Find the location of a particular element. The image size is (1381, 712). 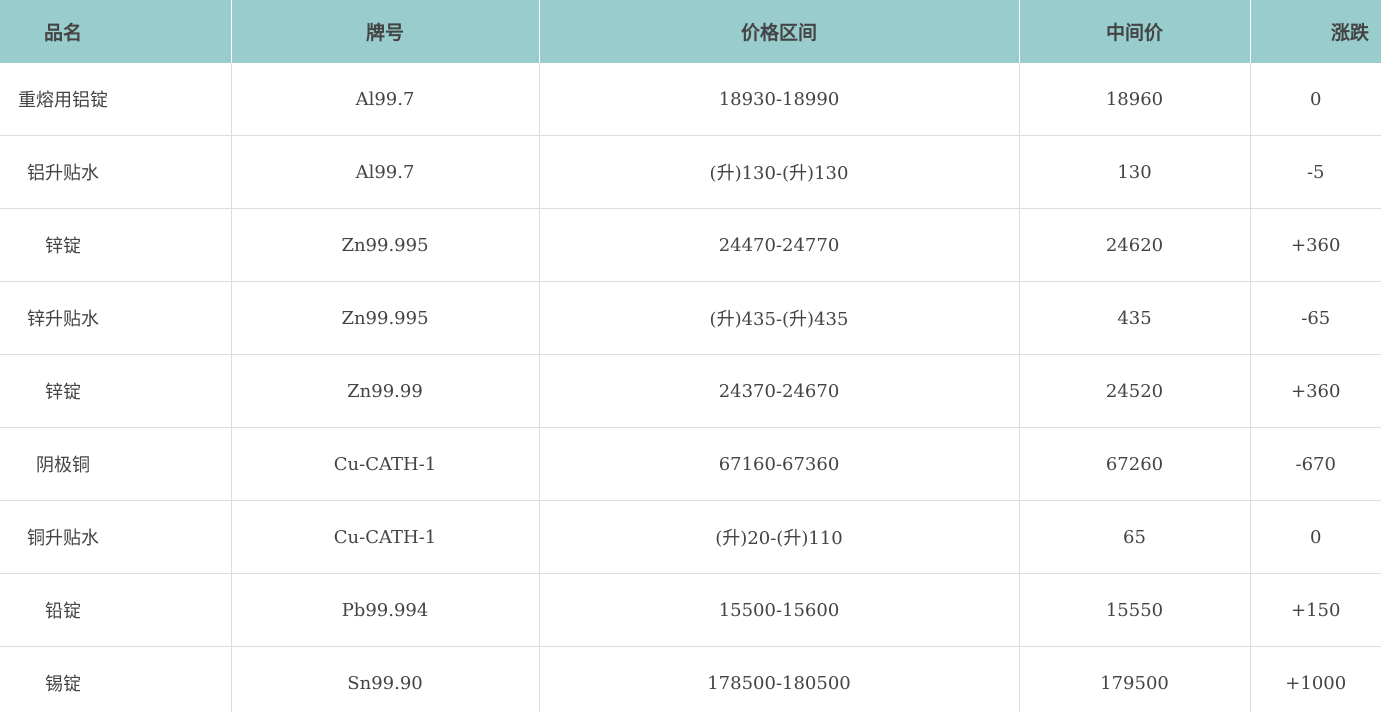

cell-change: +1000 is located at coordinates (1315, 679).